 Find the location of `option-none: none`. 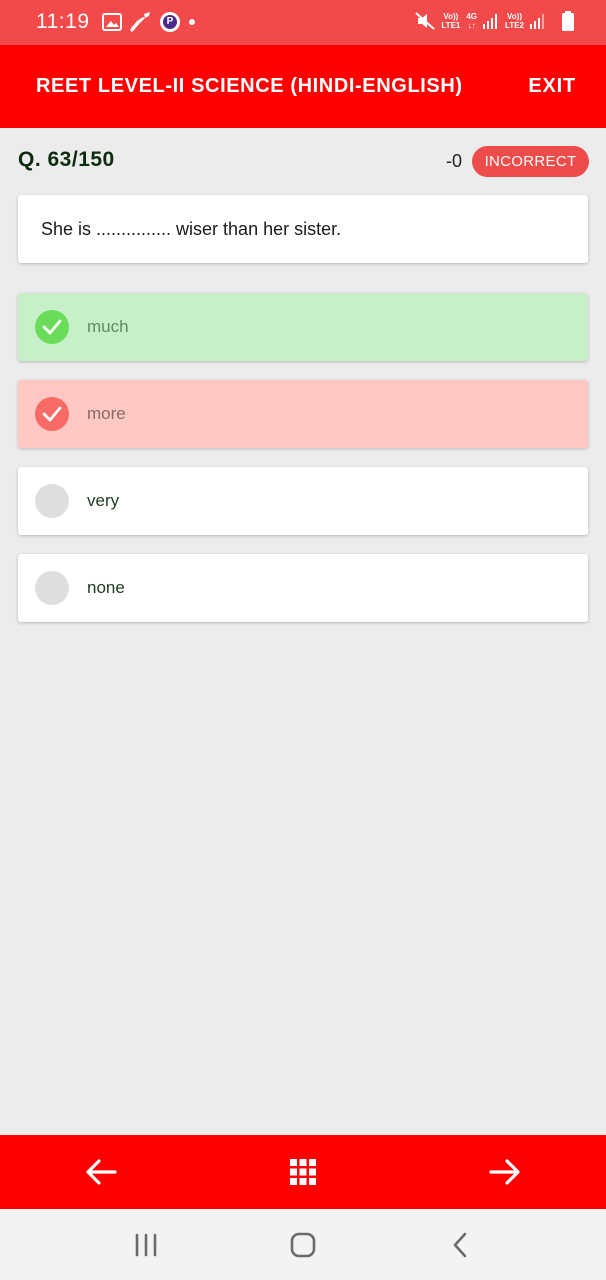

option-none: none is located at coordinates (303, 588).